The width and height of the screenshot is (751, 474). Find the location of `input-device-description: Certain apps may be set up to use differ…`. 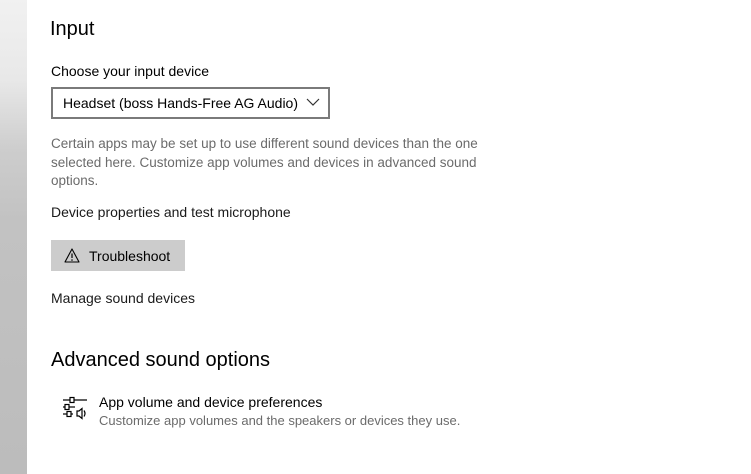

input-device-description: Certain apps may be set up to use differ… is located at coordinates (264, 162).